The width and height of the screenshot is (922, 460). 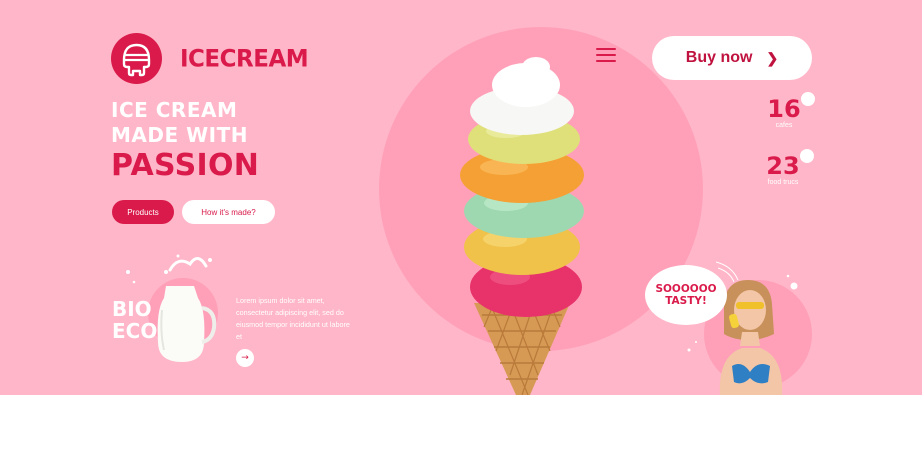 I want to click on page-below-hero, so click(x=461, y=427).